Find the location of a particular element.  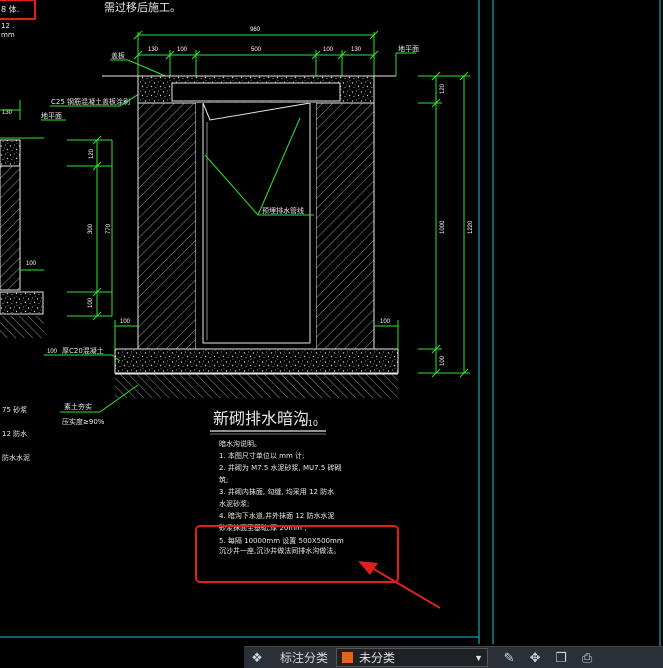

top-dimension-chain is located at coordinates (256, 53).